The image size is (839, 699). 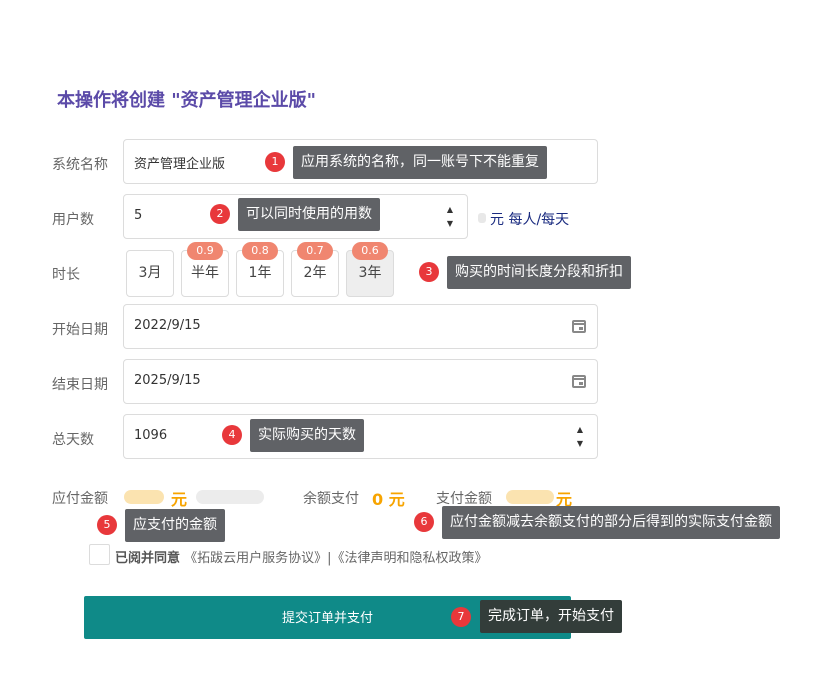 I want to click on user-count-label: 用户数, so click(x=73, y=220).